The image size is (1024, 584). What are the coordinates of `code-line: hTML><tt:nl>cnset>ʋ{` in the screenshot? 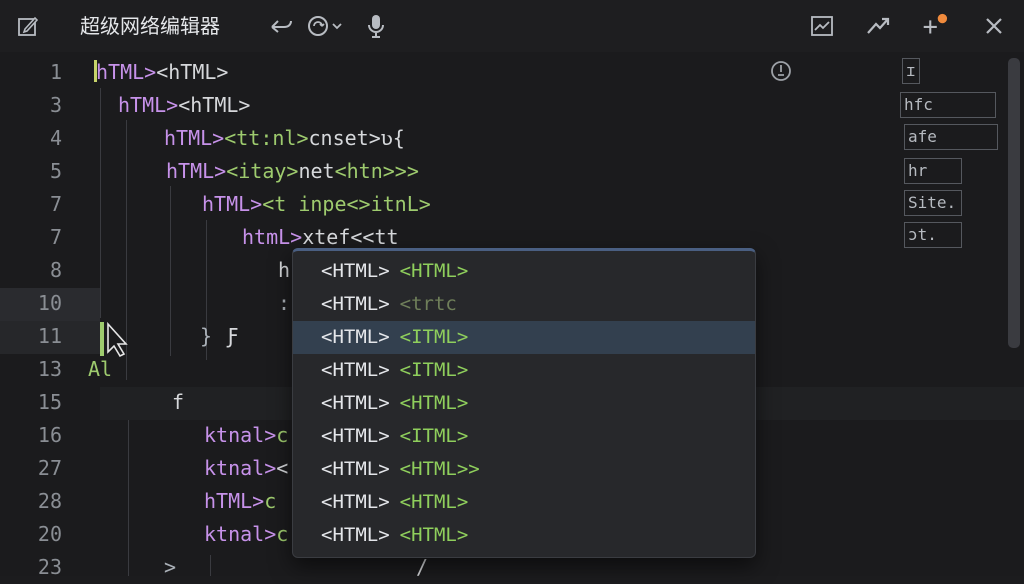 It's located at (284, 138).